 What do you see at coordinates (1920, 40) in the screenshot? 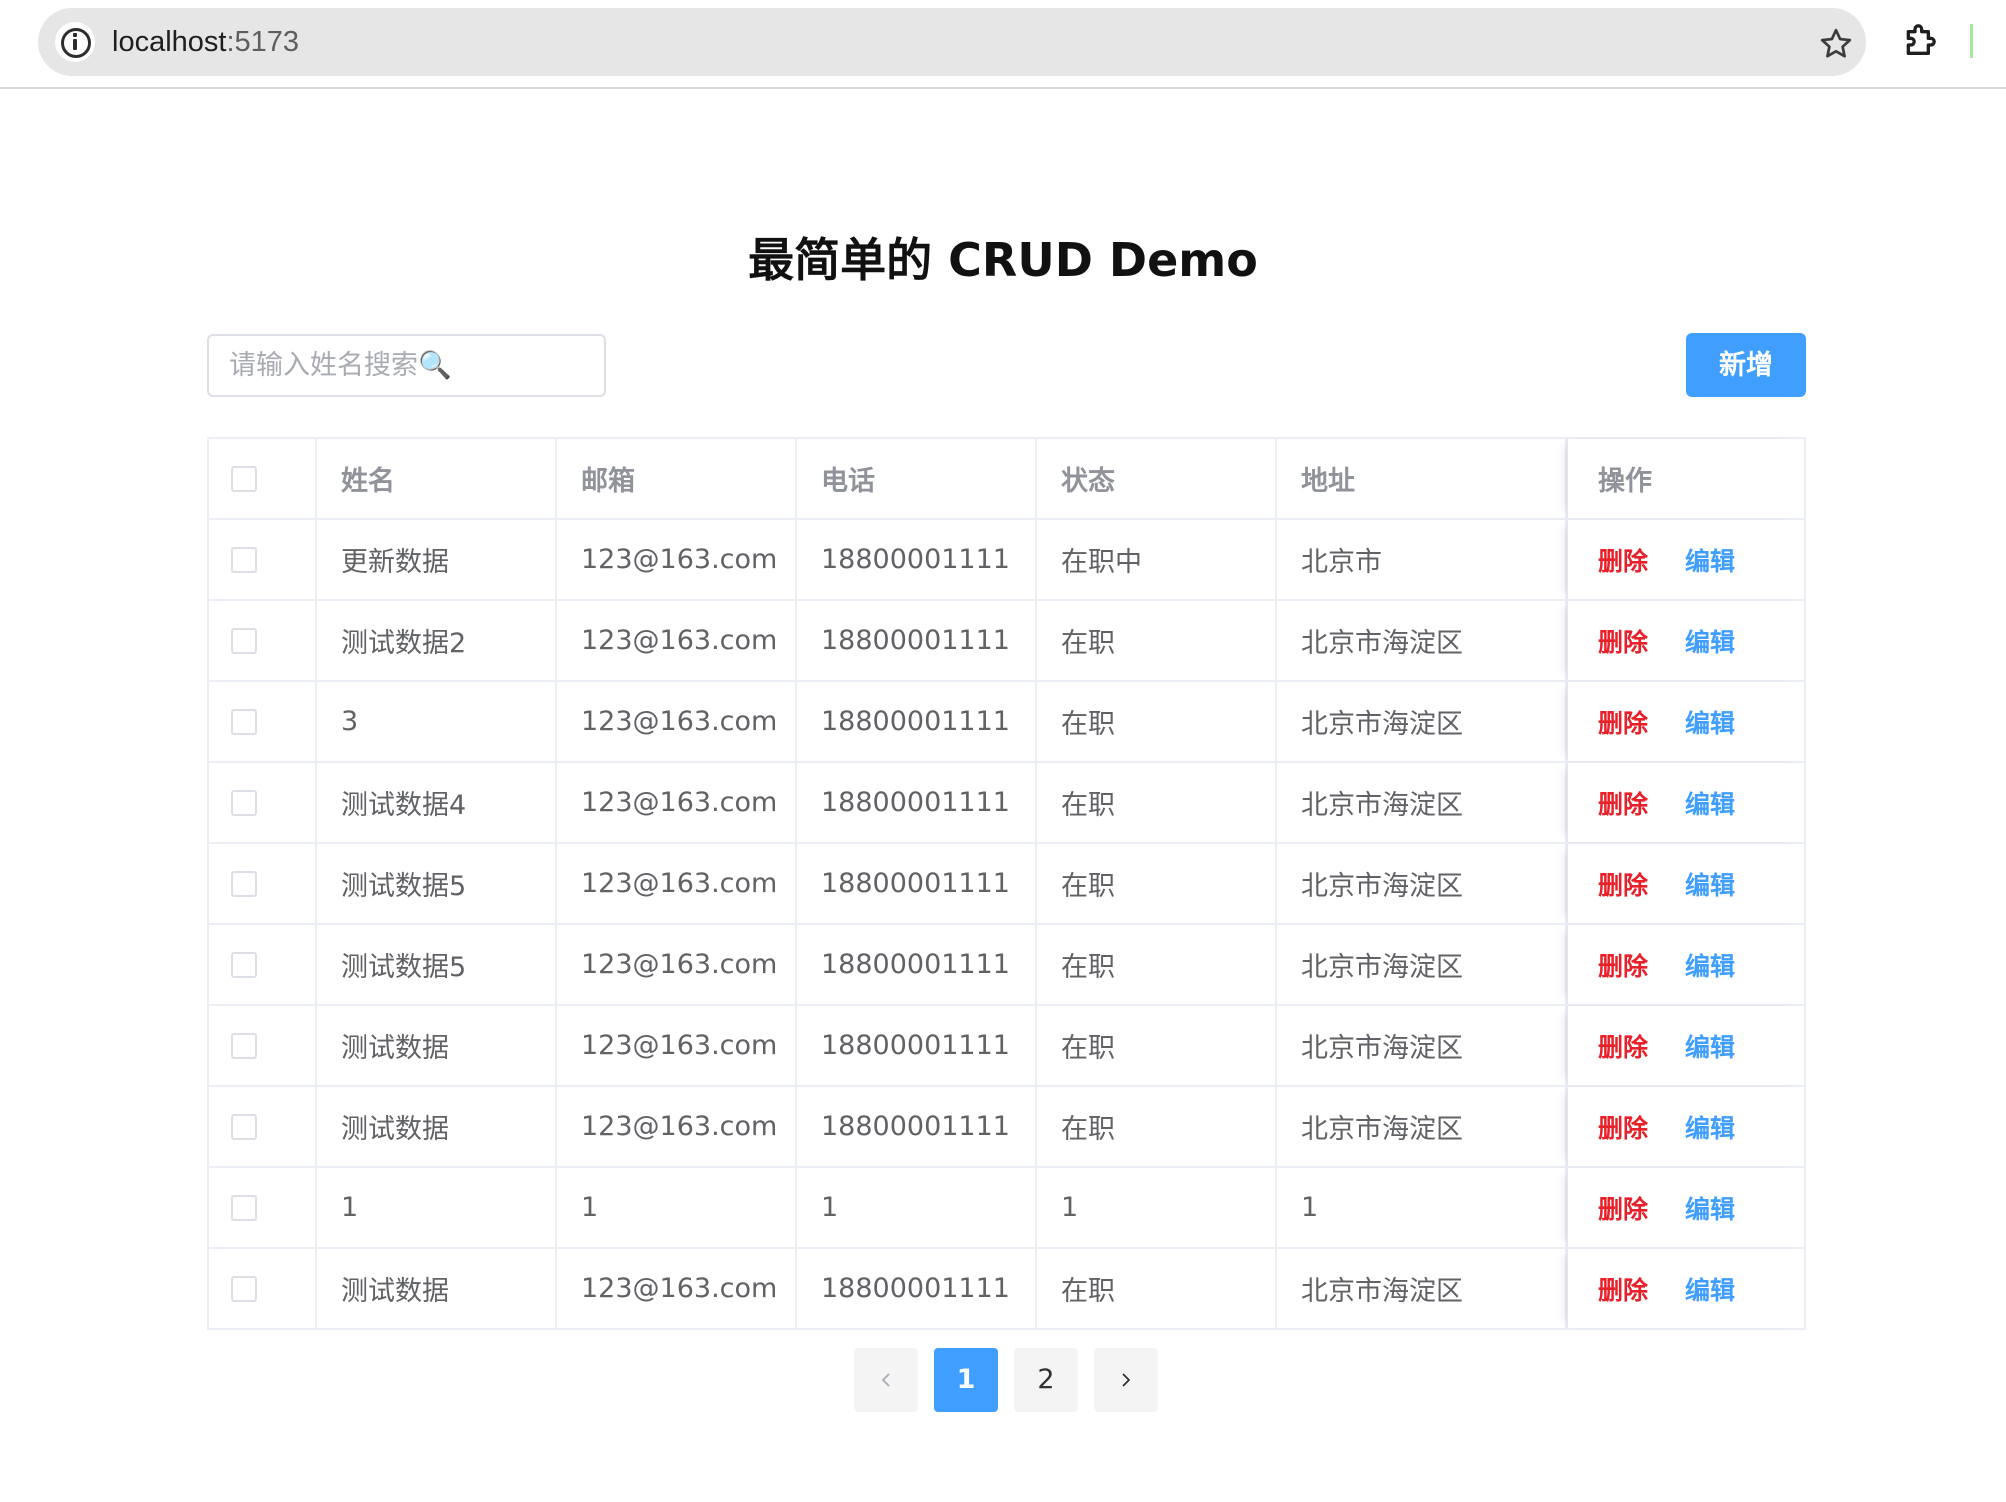
I see `puzzle-icon` at bounding box center [1920, 40].